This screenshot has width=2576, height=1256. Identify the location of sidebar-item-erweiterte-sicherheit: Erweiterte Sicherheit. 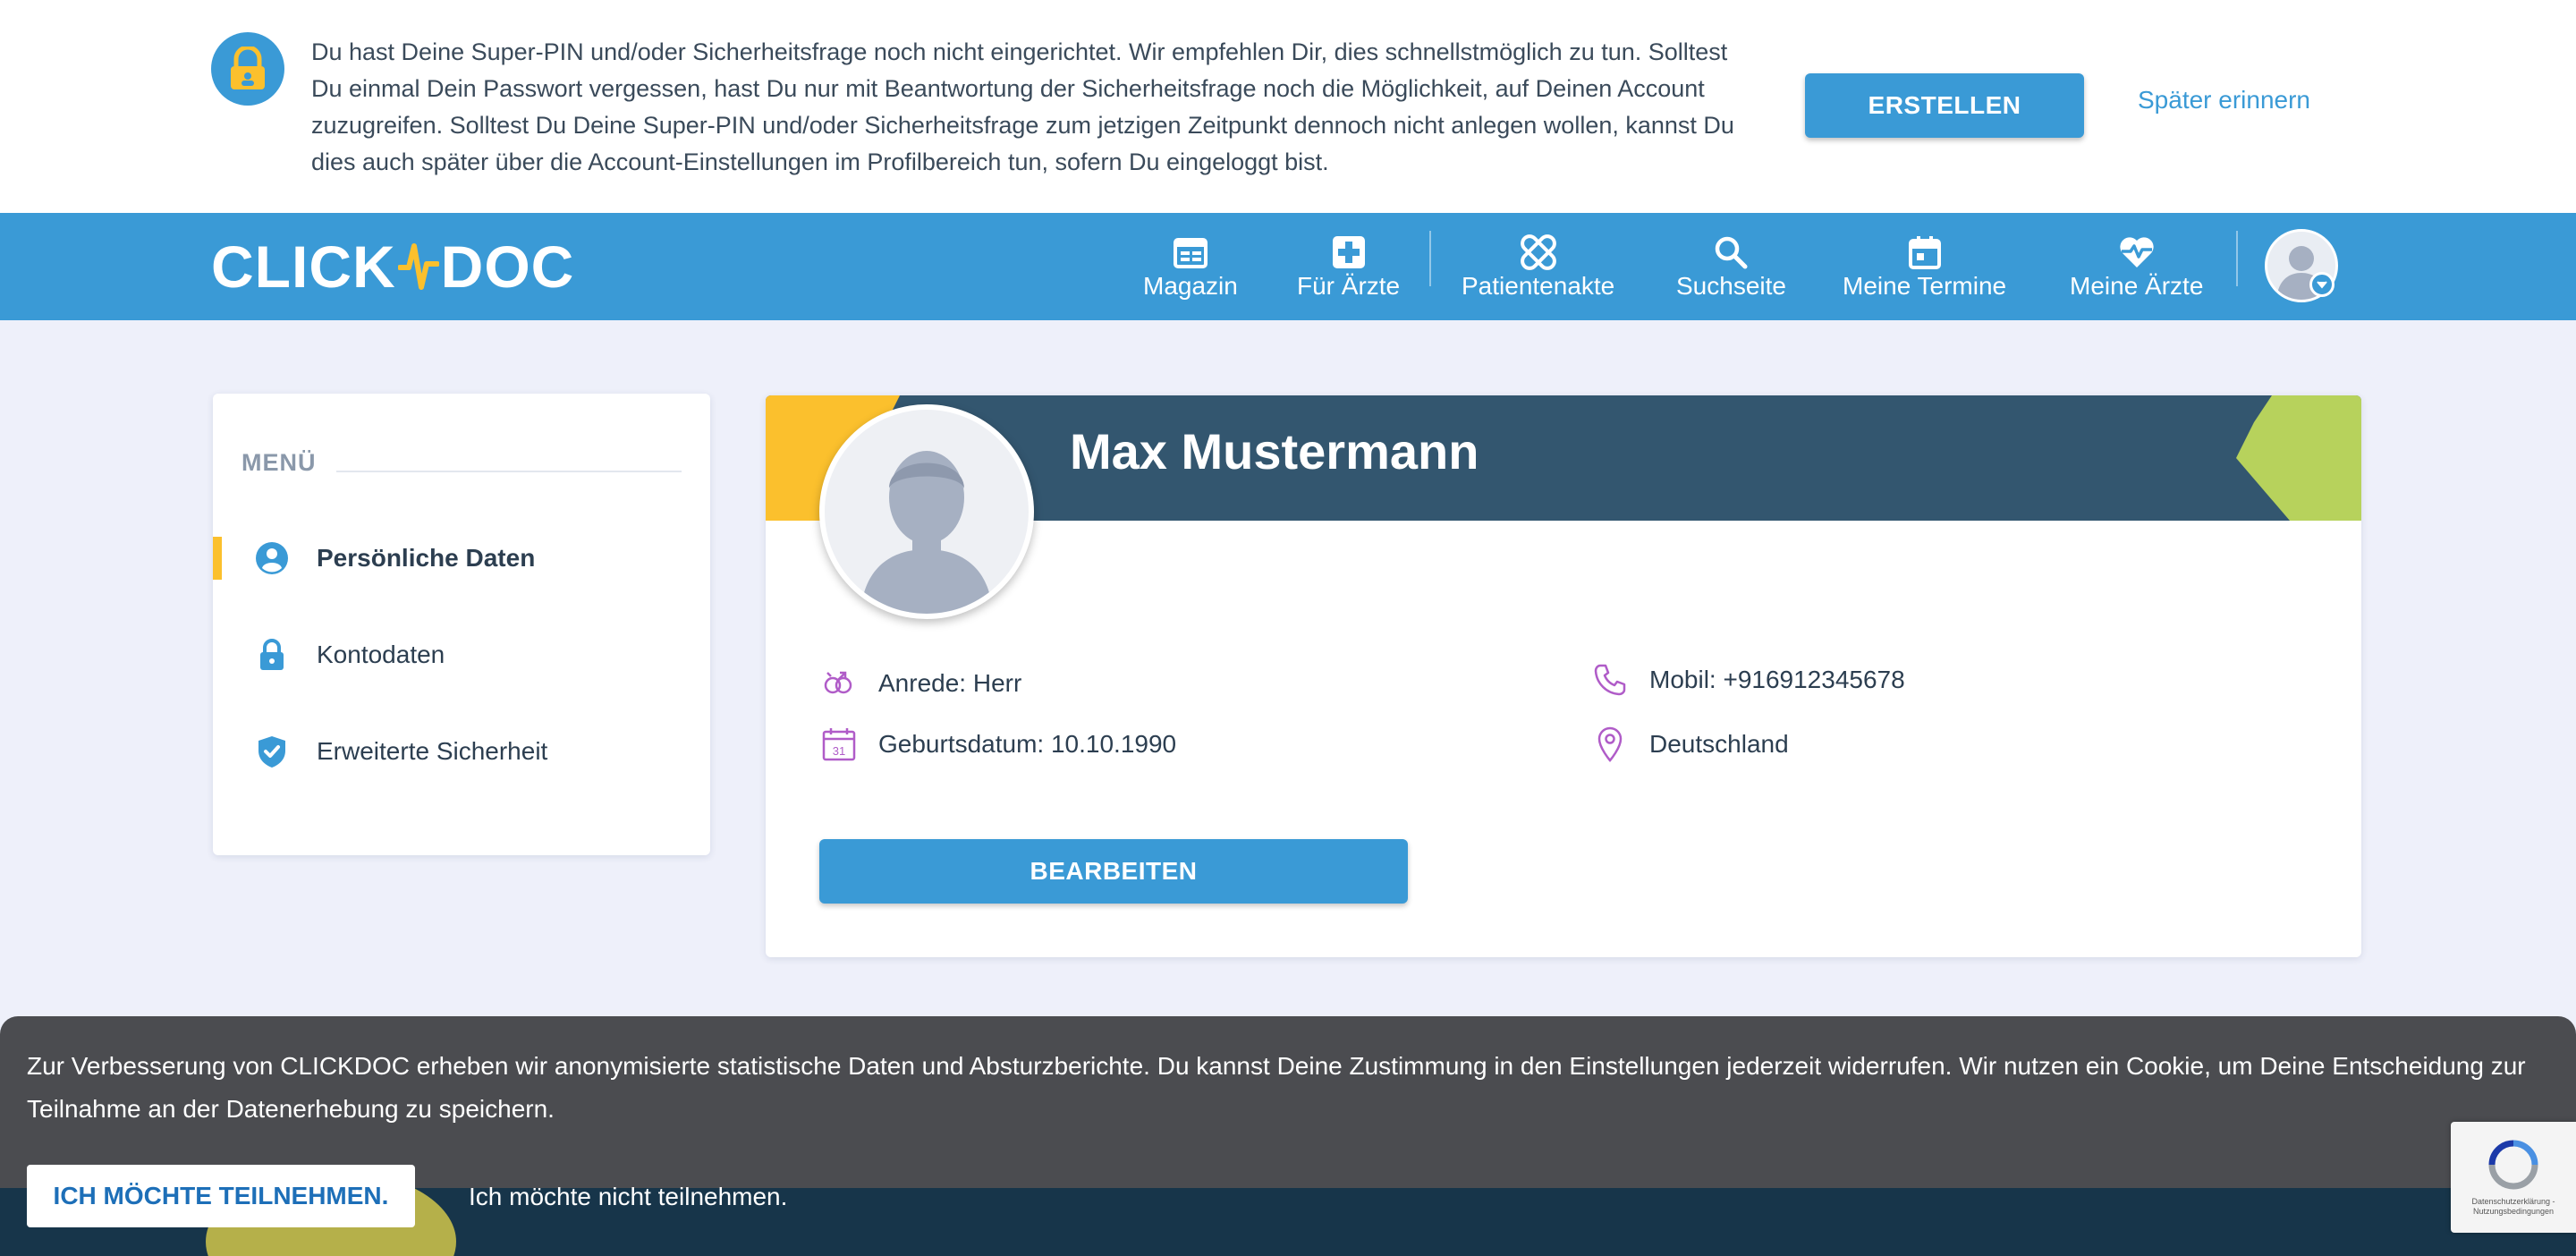
(461, 751).